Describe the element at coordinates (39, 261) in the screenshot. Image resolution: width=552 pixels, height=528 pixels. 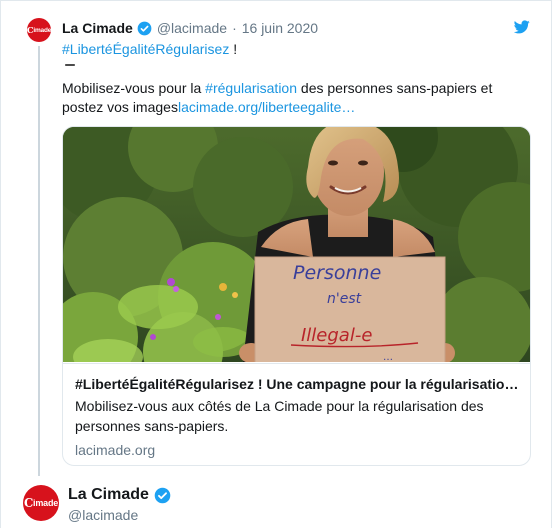
I see `thread-line` at that location.